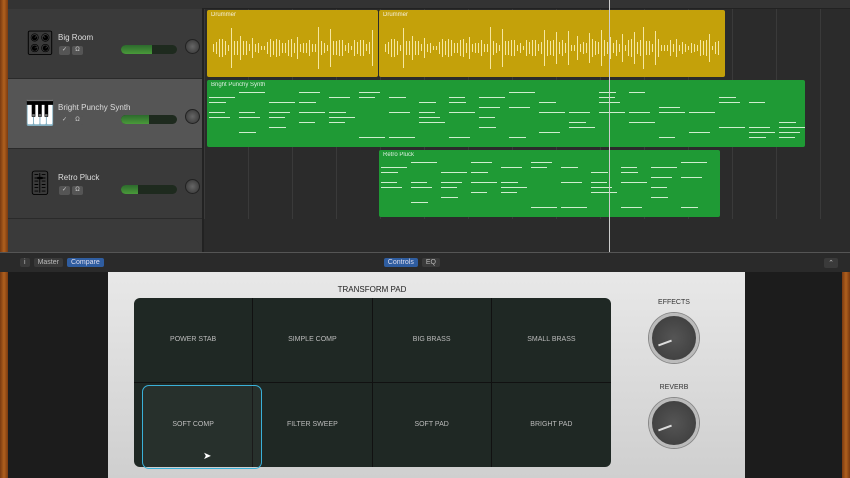  Describe the element at coordinates (430, 262) in the screenshot. I see `tab-eq: EQ` at that location.